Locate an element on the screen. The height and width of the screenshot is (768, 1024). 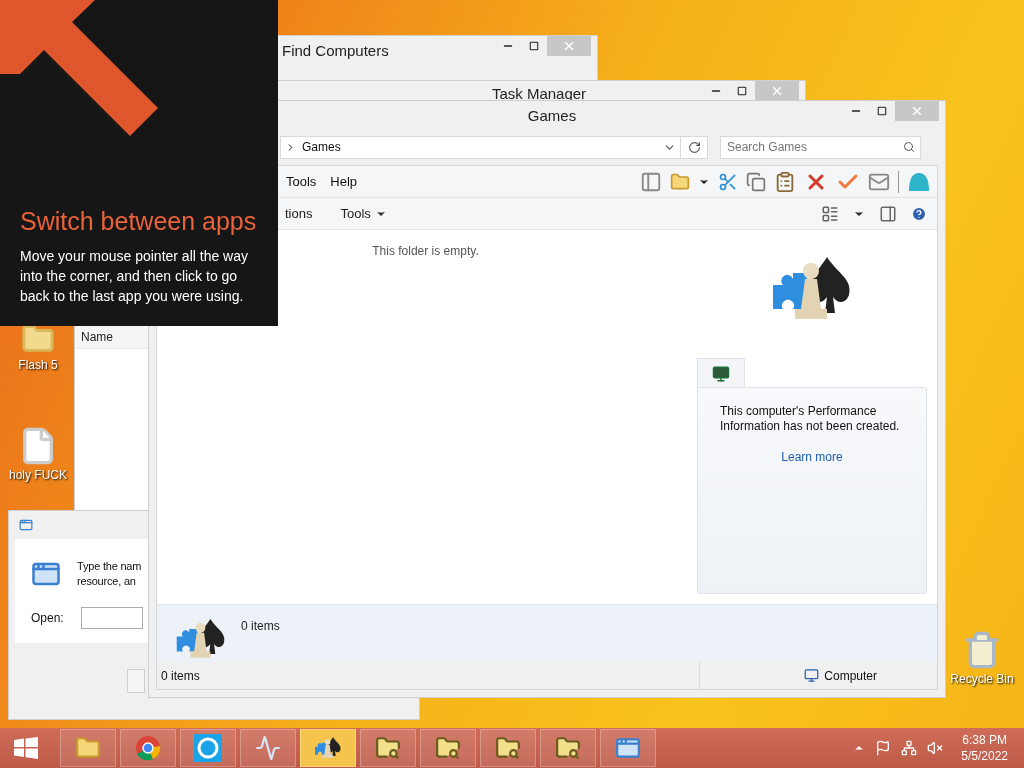
refresh-icon is located at coordinates (694, 147).